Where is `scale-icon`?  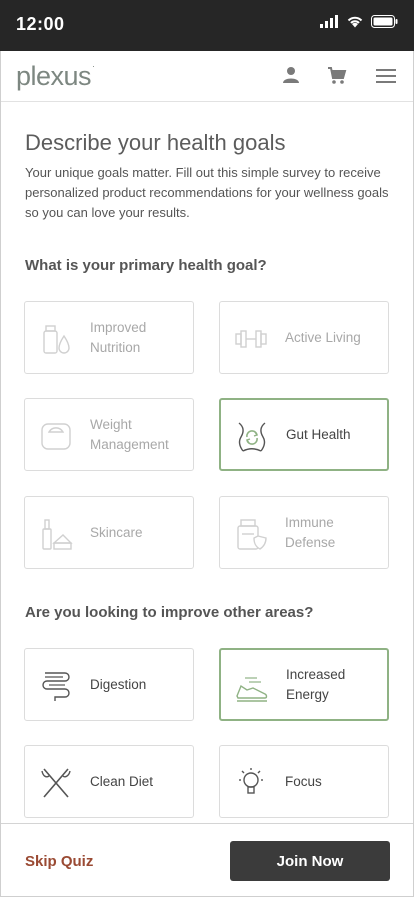
scale-icon is located at coordinates (56, 436).